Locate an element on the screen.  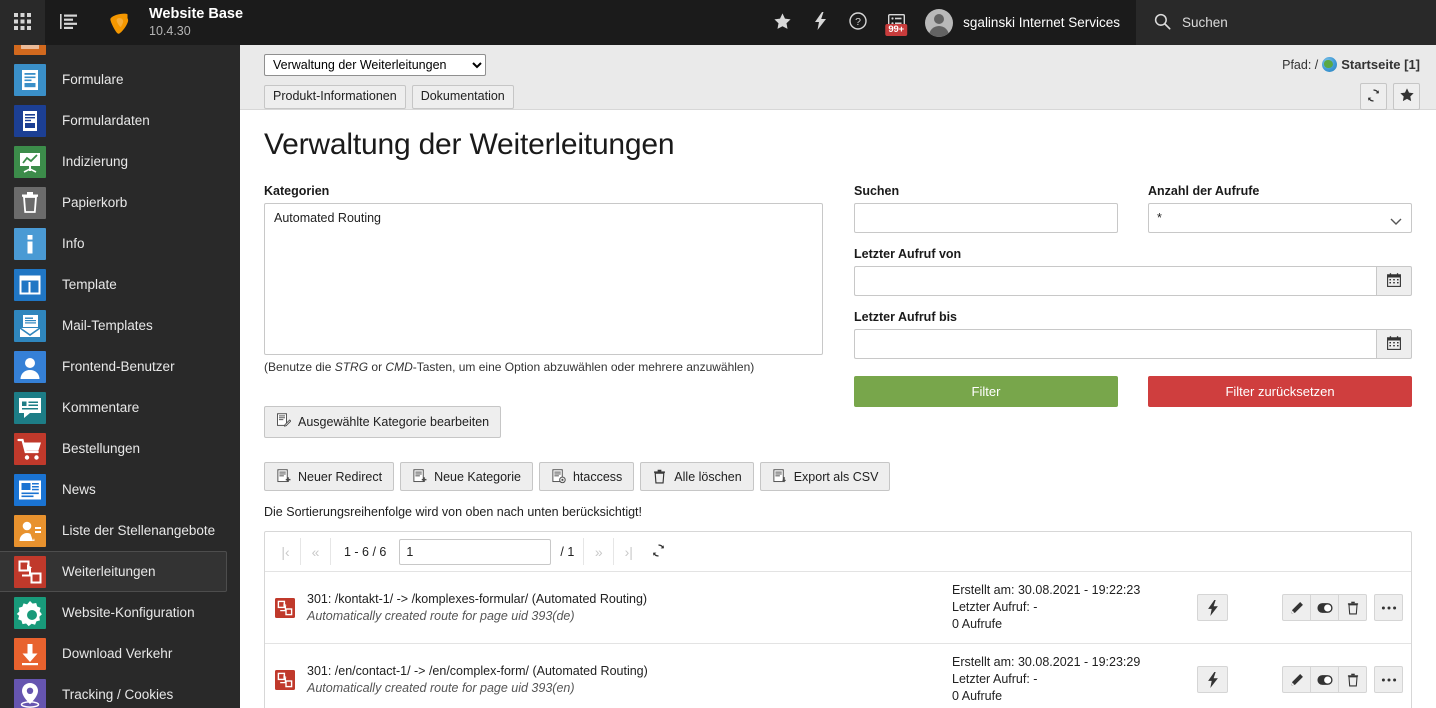
previous-page-icon: « is located at coordinates (315, 551).